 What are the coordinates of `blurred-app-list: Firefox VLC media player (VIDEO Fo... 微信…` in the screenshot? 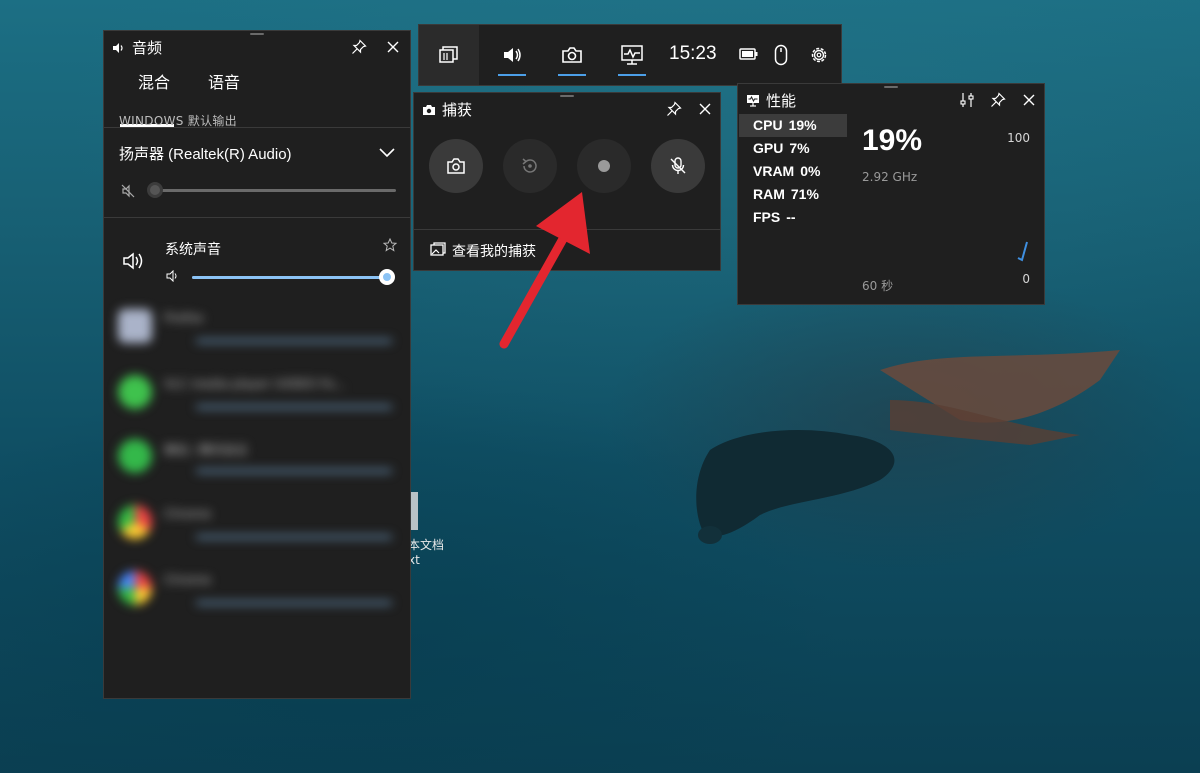 It's located at (257, 461).